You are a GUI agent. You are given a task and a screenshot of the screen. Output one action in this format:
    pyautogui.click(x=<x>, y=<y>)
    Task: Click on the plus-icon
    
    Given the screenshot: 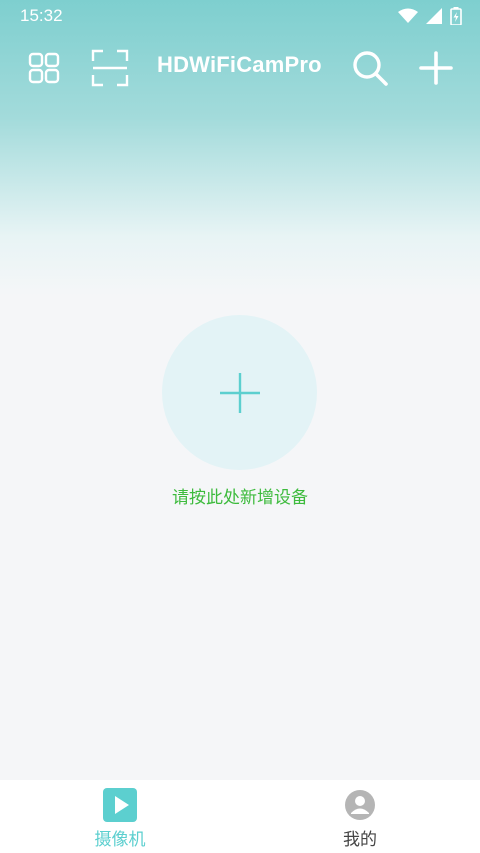 What is the action you would take?
    pyautogui.click(x=436, y=68)
    